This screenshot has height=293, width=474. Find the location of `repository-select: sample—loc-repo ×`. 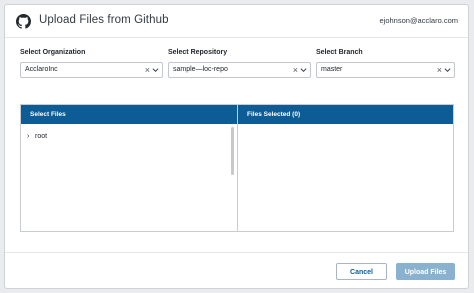

repository-select: sample—loc-repo × is located at coordinates (239, 70).